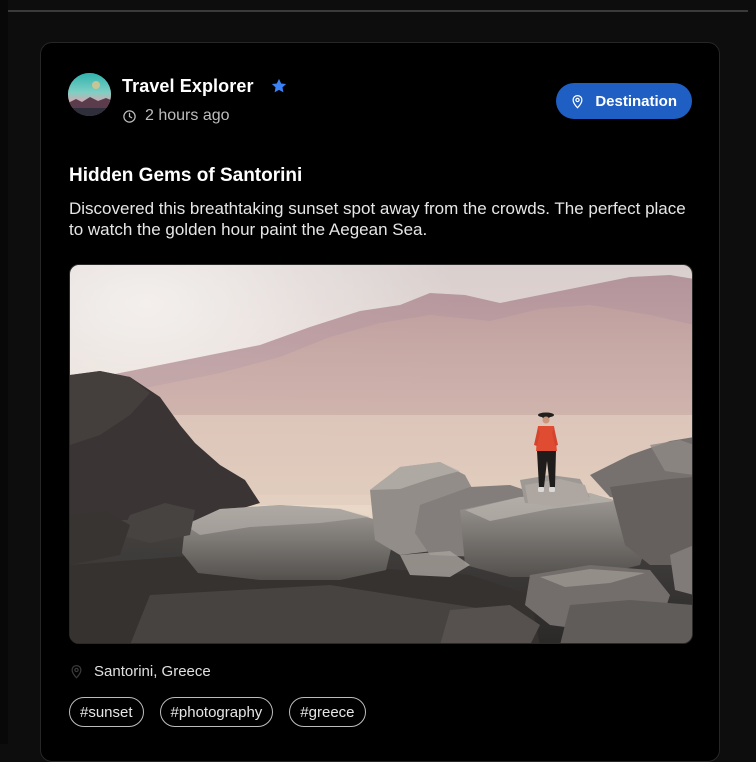  I want to click on tag-photography: #photography, so click(216, 712).